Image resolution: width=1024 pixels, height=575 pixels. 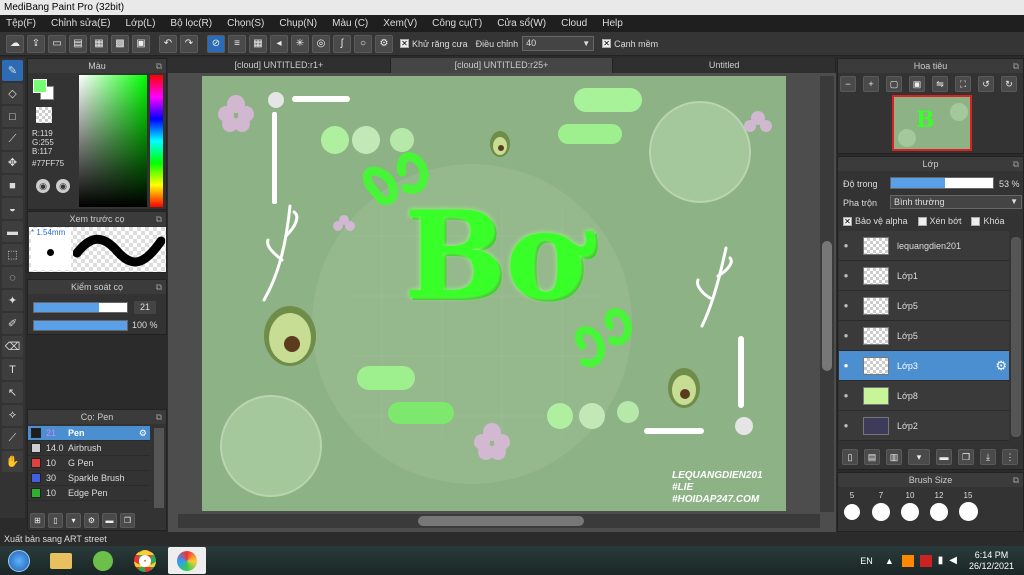 I want to click on chrome-icon, so click(x=145, y=560).